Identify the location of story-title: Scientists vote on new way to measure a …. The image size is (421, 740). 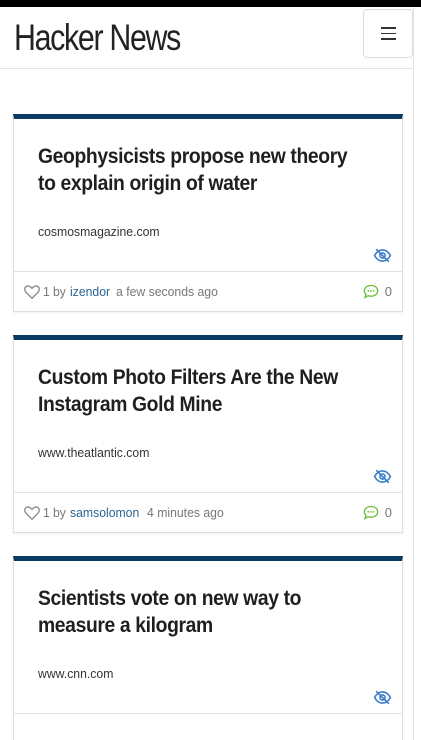
(194, 612).